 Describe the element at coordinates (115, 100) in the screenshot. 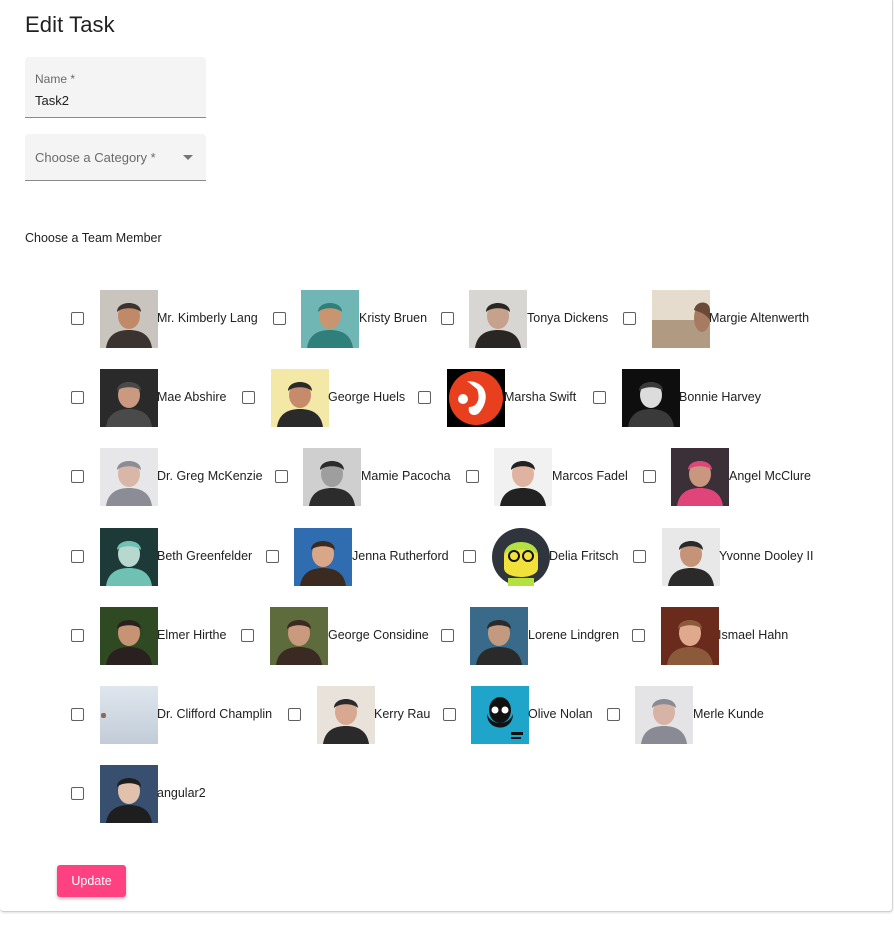

I see `name-input` at that location.